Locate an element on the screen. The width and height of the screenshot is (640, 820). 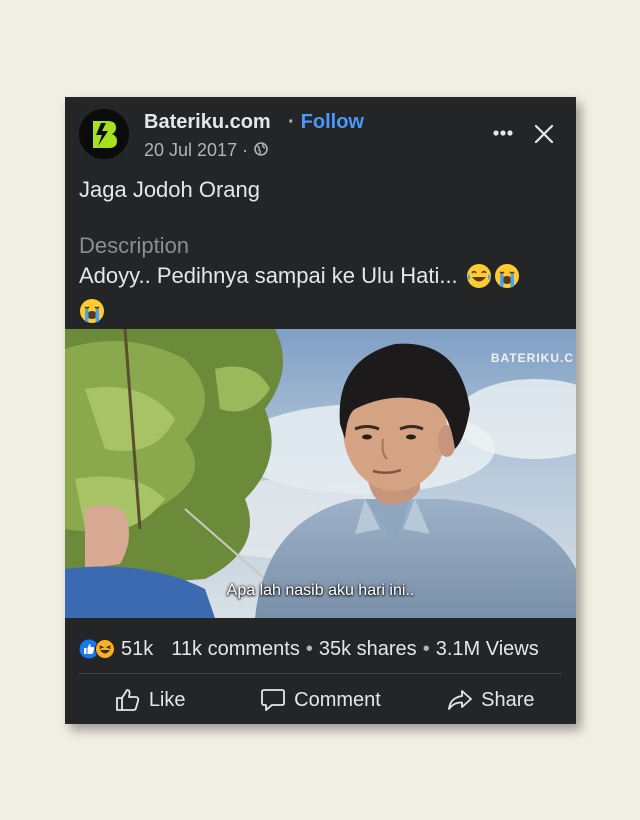
post-header: Bateriku.com · Follow 20 Jul 2017 · is located at coordinates (320, 132).